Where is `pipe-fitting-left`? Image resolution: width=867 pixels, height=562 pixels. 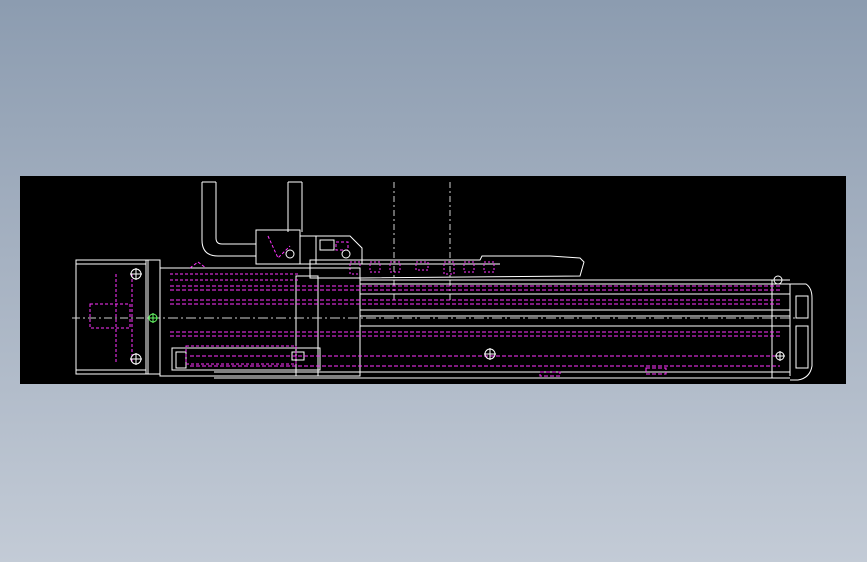
pipe-fitting-left is located at coordinates (228, 219).